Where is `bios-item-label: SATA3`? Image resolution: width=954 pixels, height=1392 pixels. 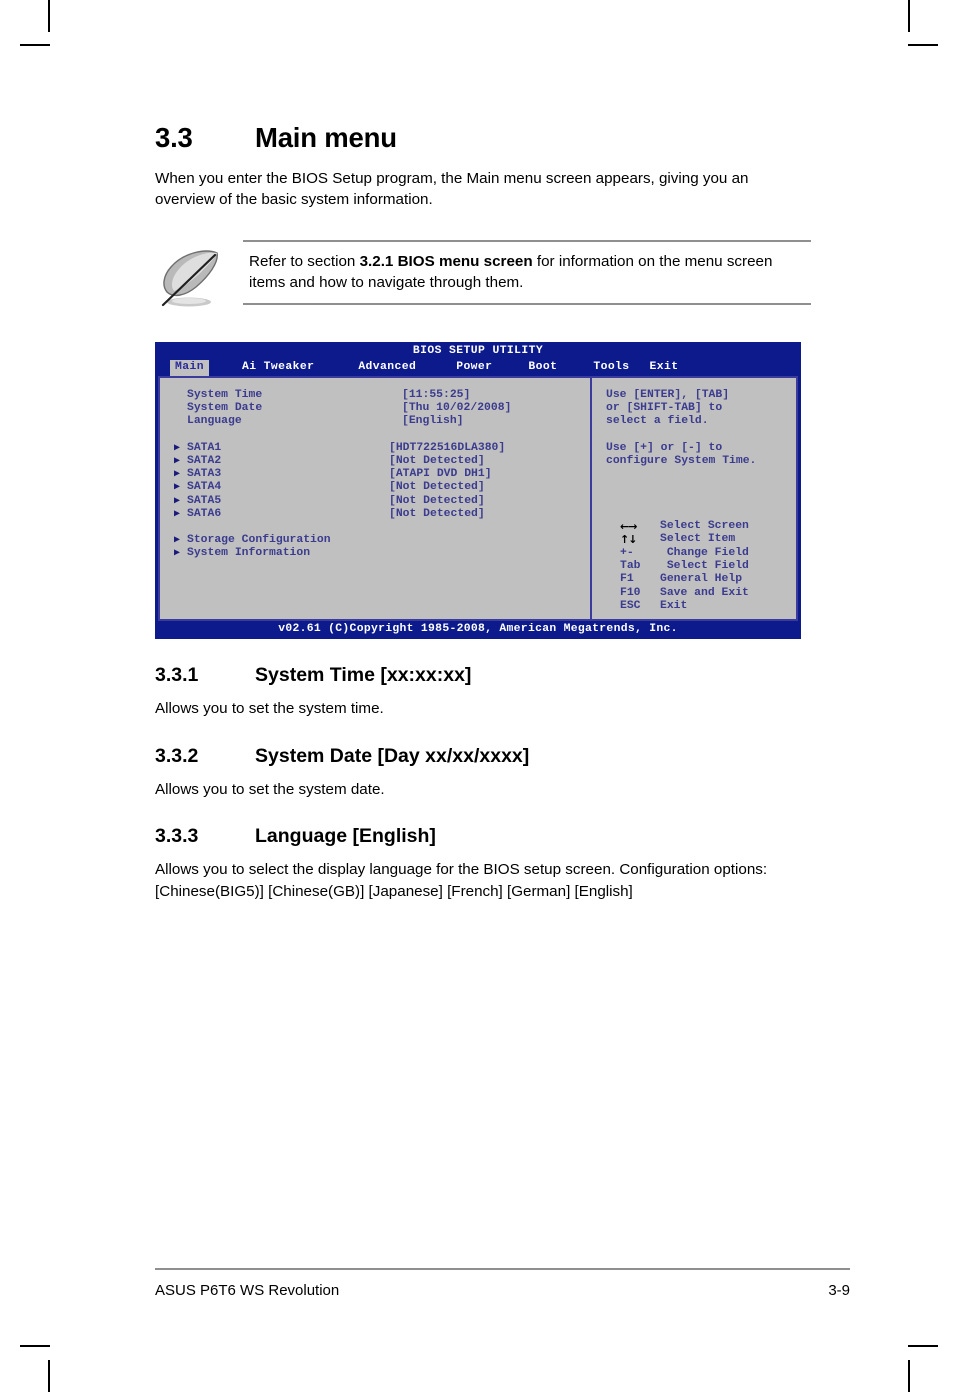
bios-item-label: SATA3 is located at coordinates (204, 474).